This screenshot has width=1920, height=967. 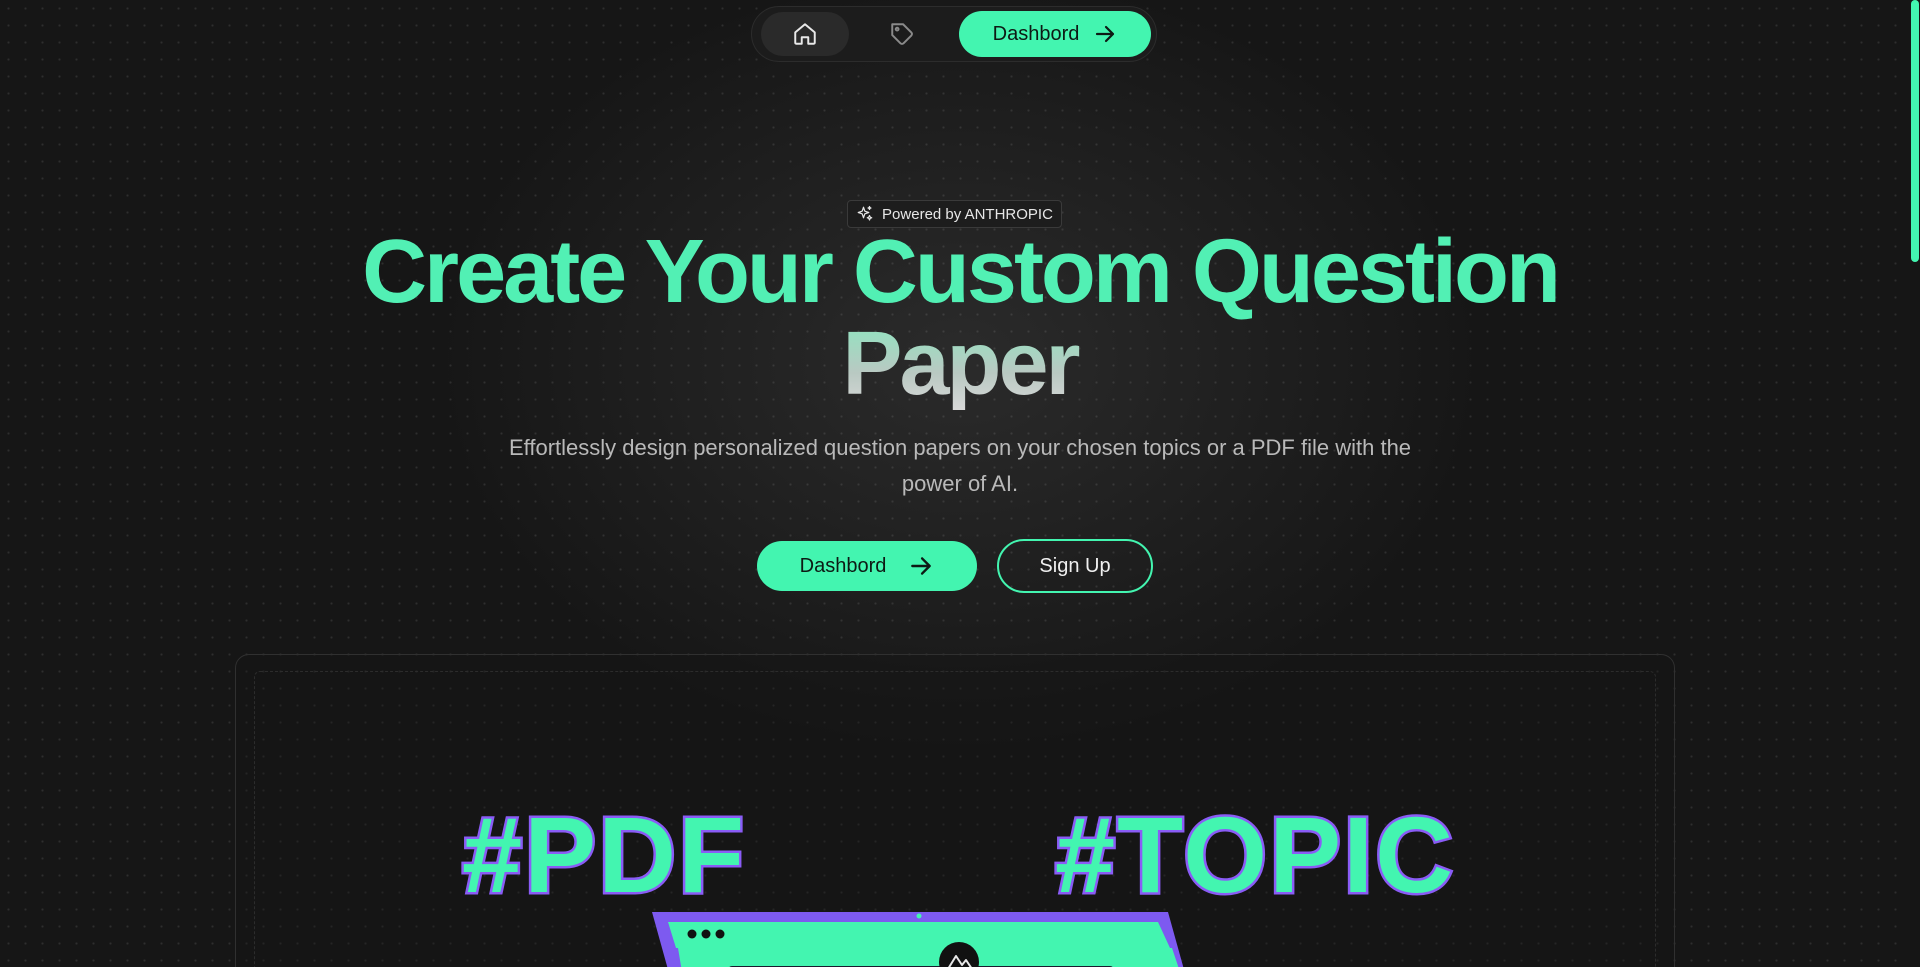 I want to click on nav-dashboard-label: Dashbord, so click(x=1036, y=33).